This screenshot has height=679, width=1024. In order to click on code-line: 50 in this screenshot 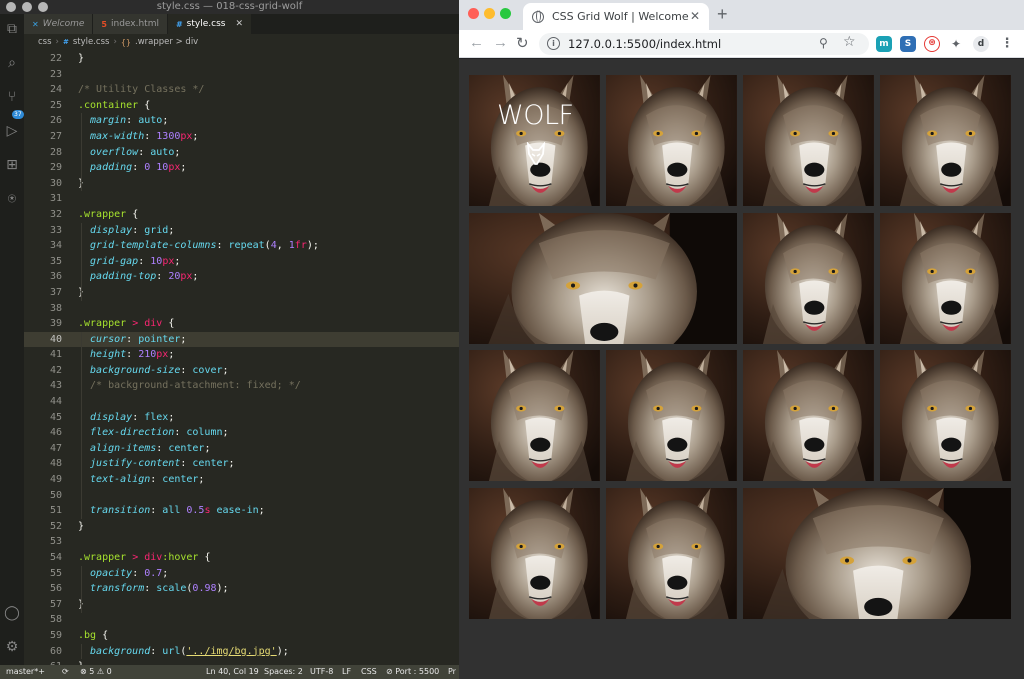, I will do `click(241, 496)`.